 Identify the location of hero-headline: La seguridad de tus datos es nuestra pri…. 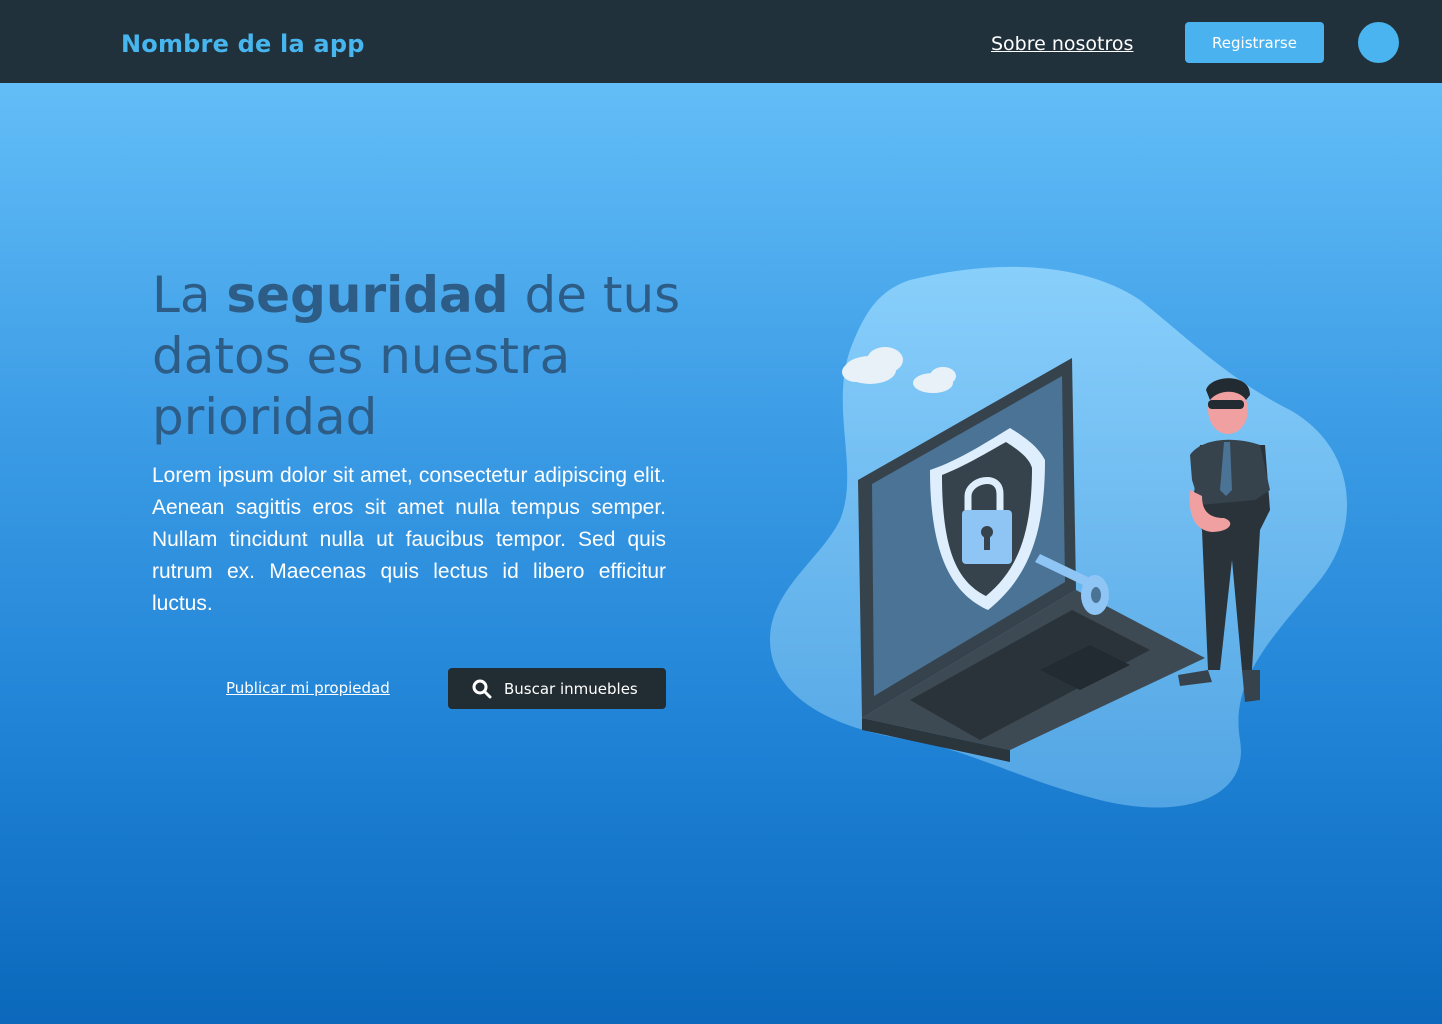
(432, 356).